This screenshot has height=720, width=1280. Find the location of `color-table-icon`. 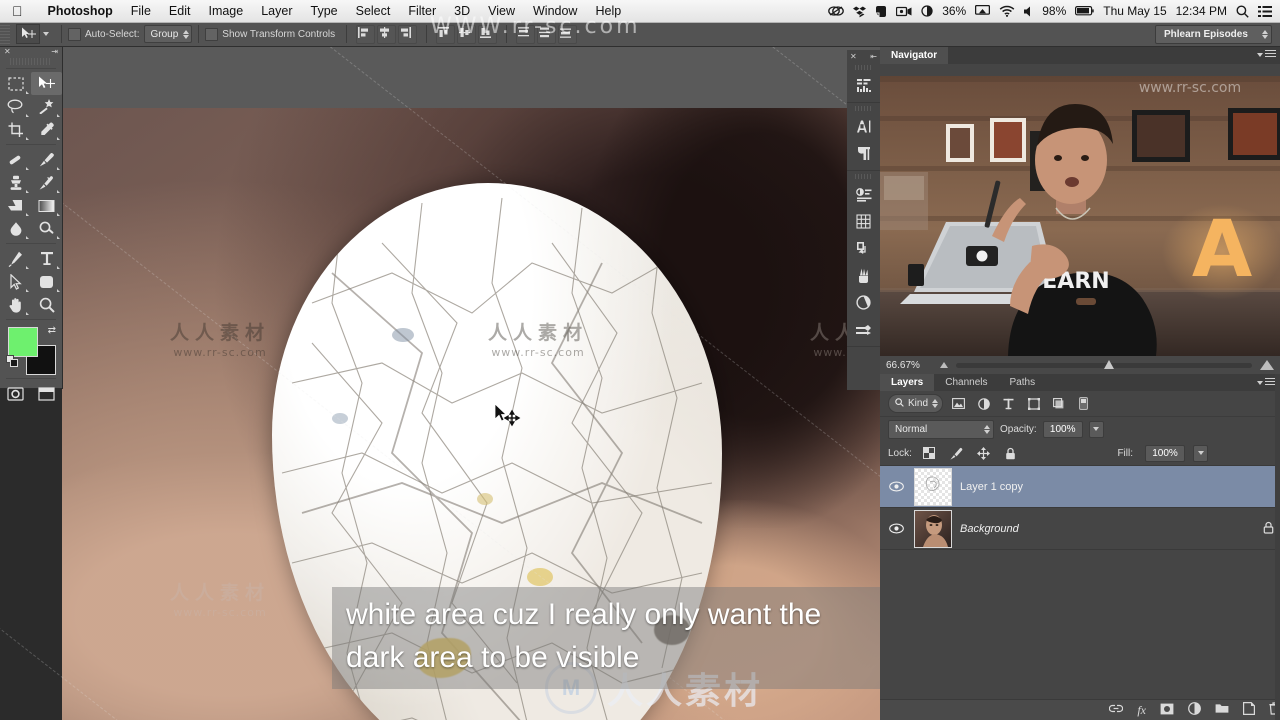

color-table-icon is located at coordinates (863, 221).